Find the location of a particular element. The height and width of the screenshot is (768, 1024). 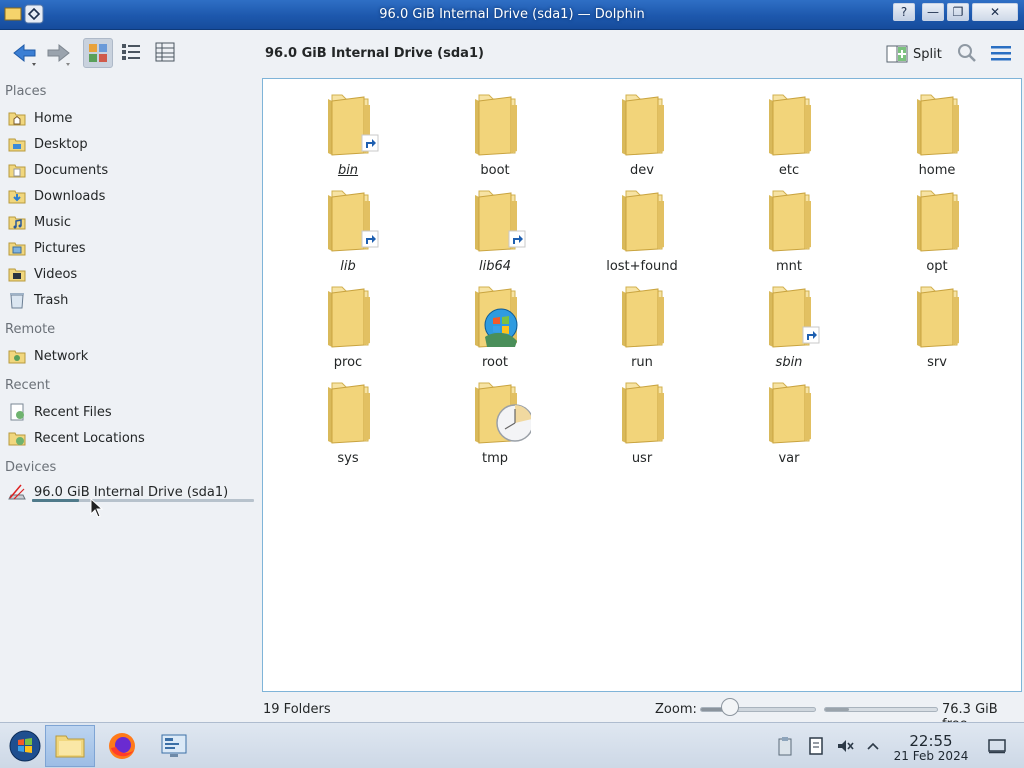

details-view-icon is located at coordinates (165, 52).